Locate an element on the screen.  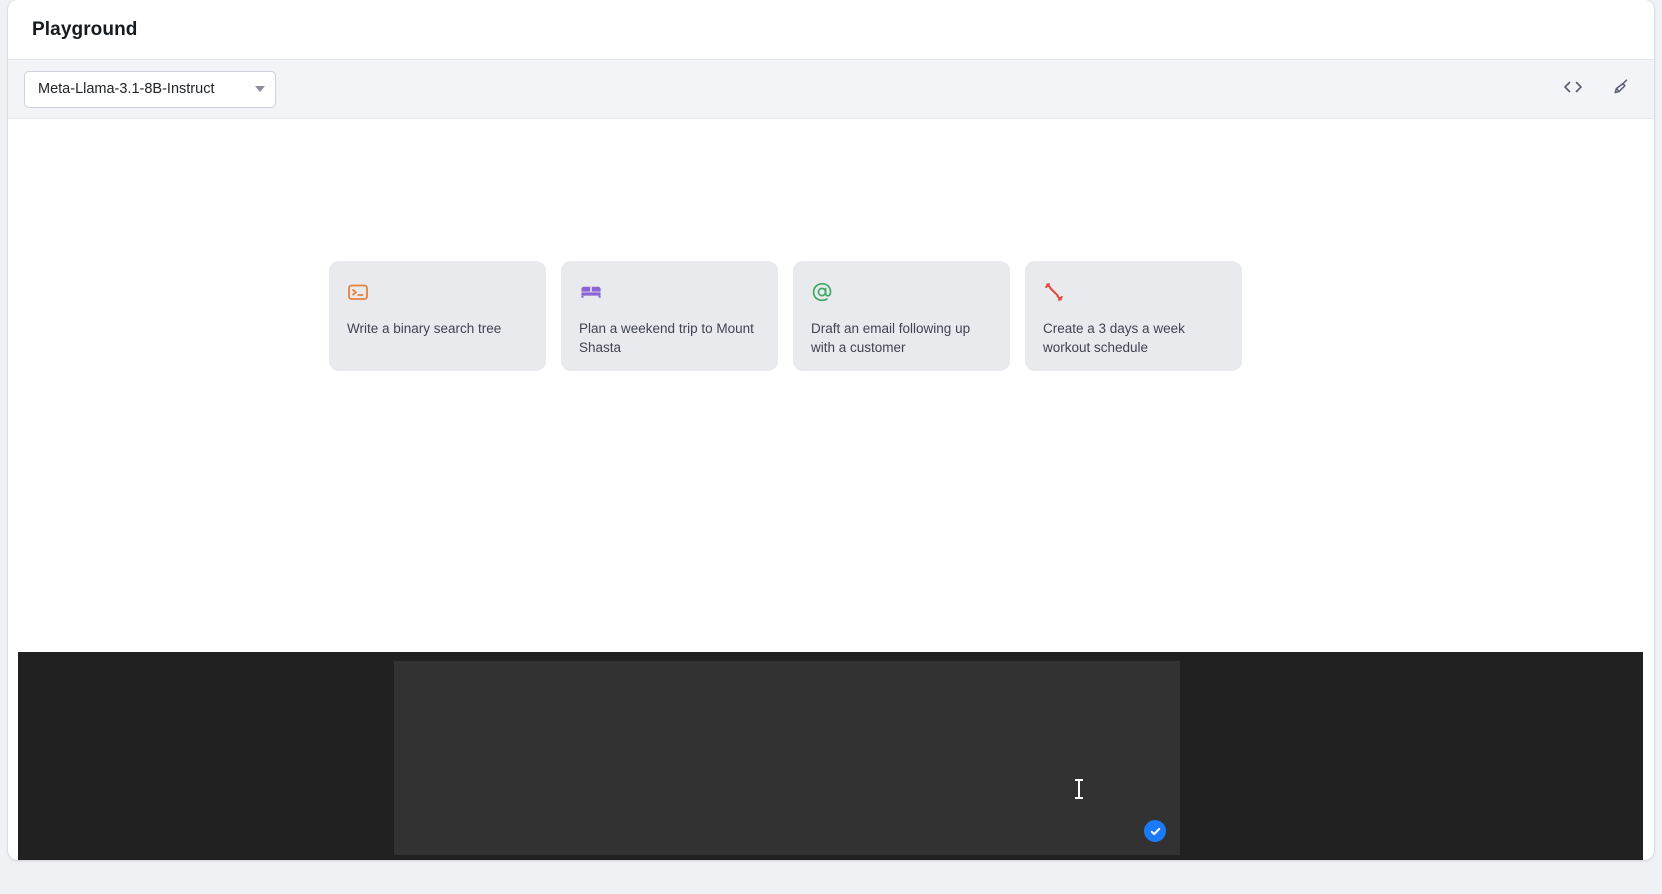
confirm-button is located at coordinates (1155, 831).